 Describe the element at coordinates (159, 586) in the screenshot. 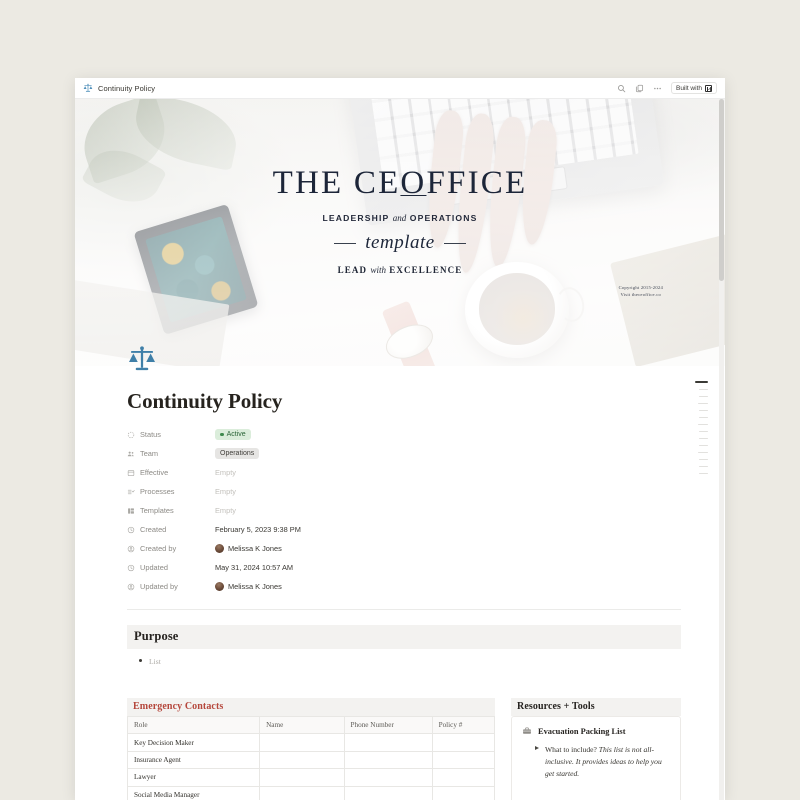

I see `property-label: Updated by` at that location.